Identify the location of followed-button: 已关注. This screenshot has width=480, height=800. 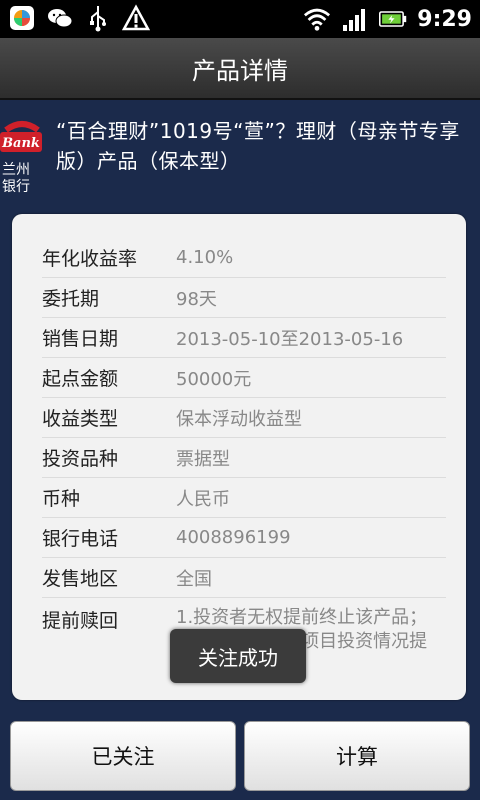
(123, 756).